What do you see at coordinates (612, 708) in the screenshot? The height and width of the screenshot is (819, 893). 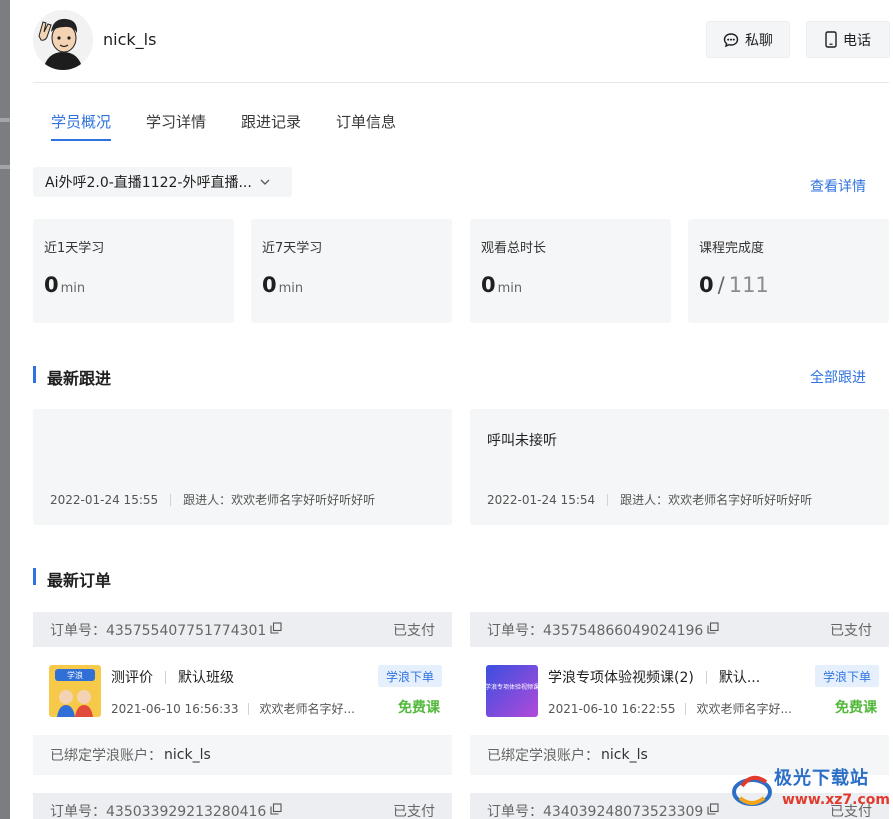 I see `order-time: 2021-06-10 16:22:55` at bounding box center [612, 708].